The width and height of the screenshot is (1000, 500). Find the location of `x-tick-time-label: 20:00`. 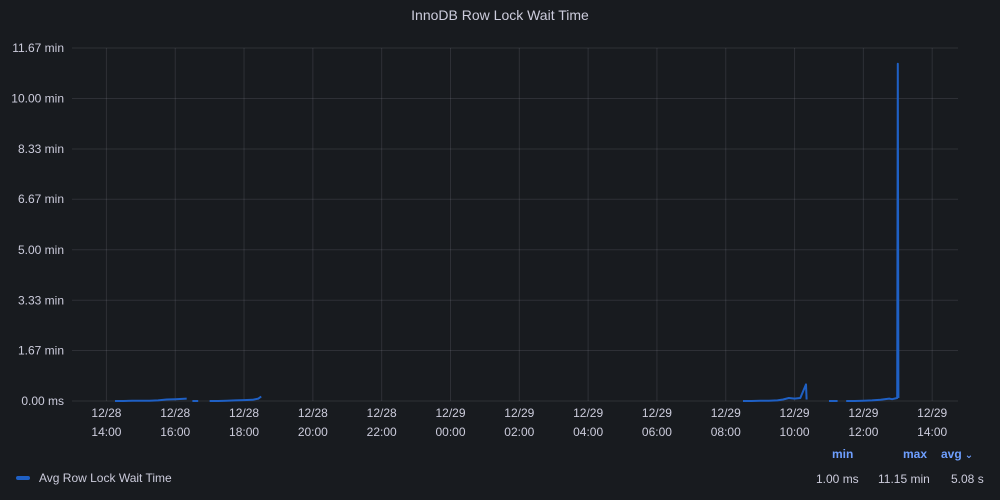

x-tick-time-label: 20:00 is located at coordinates (313, 432).